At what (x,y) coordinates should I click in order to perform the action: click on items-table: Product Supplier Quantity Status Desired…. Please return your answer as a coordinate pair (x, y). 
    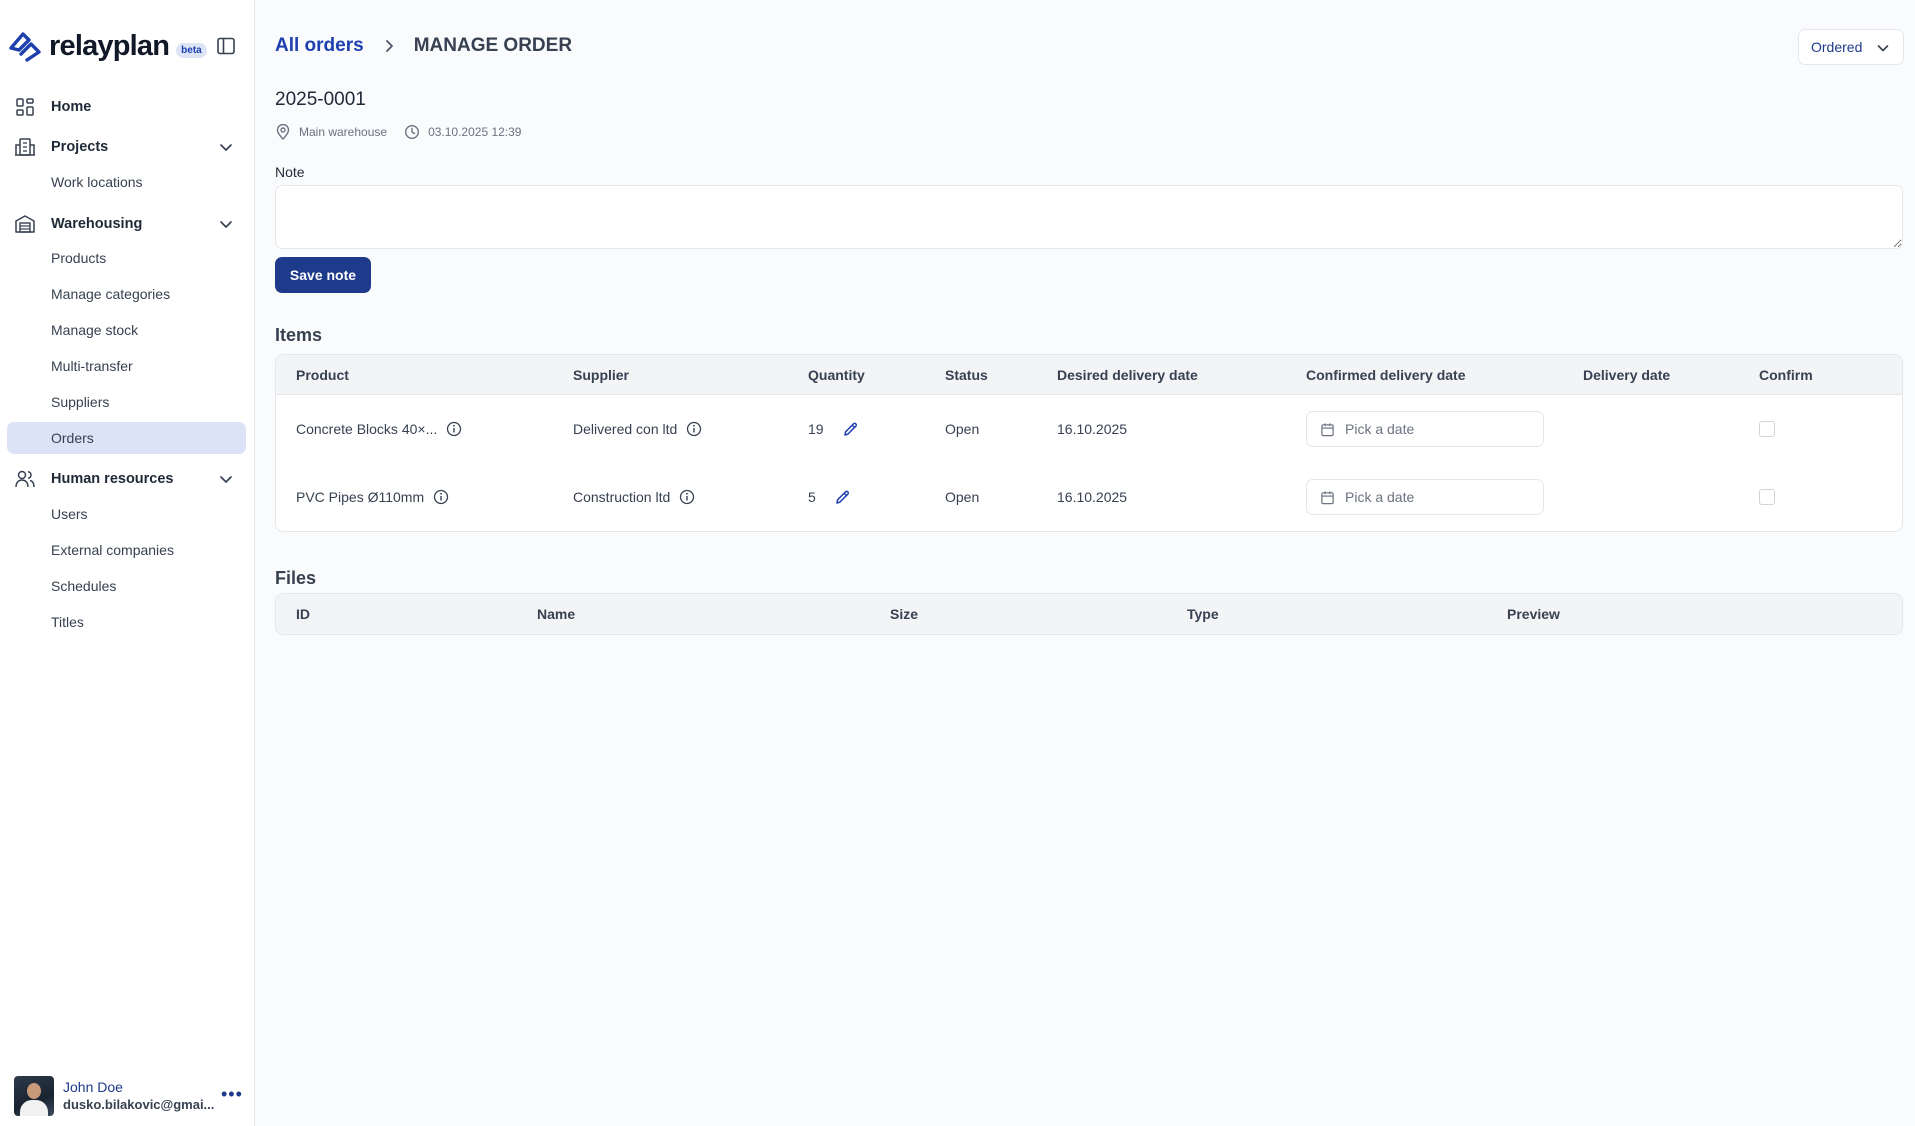
    Looking at the image, I should click on (1089, 443).